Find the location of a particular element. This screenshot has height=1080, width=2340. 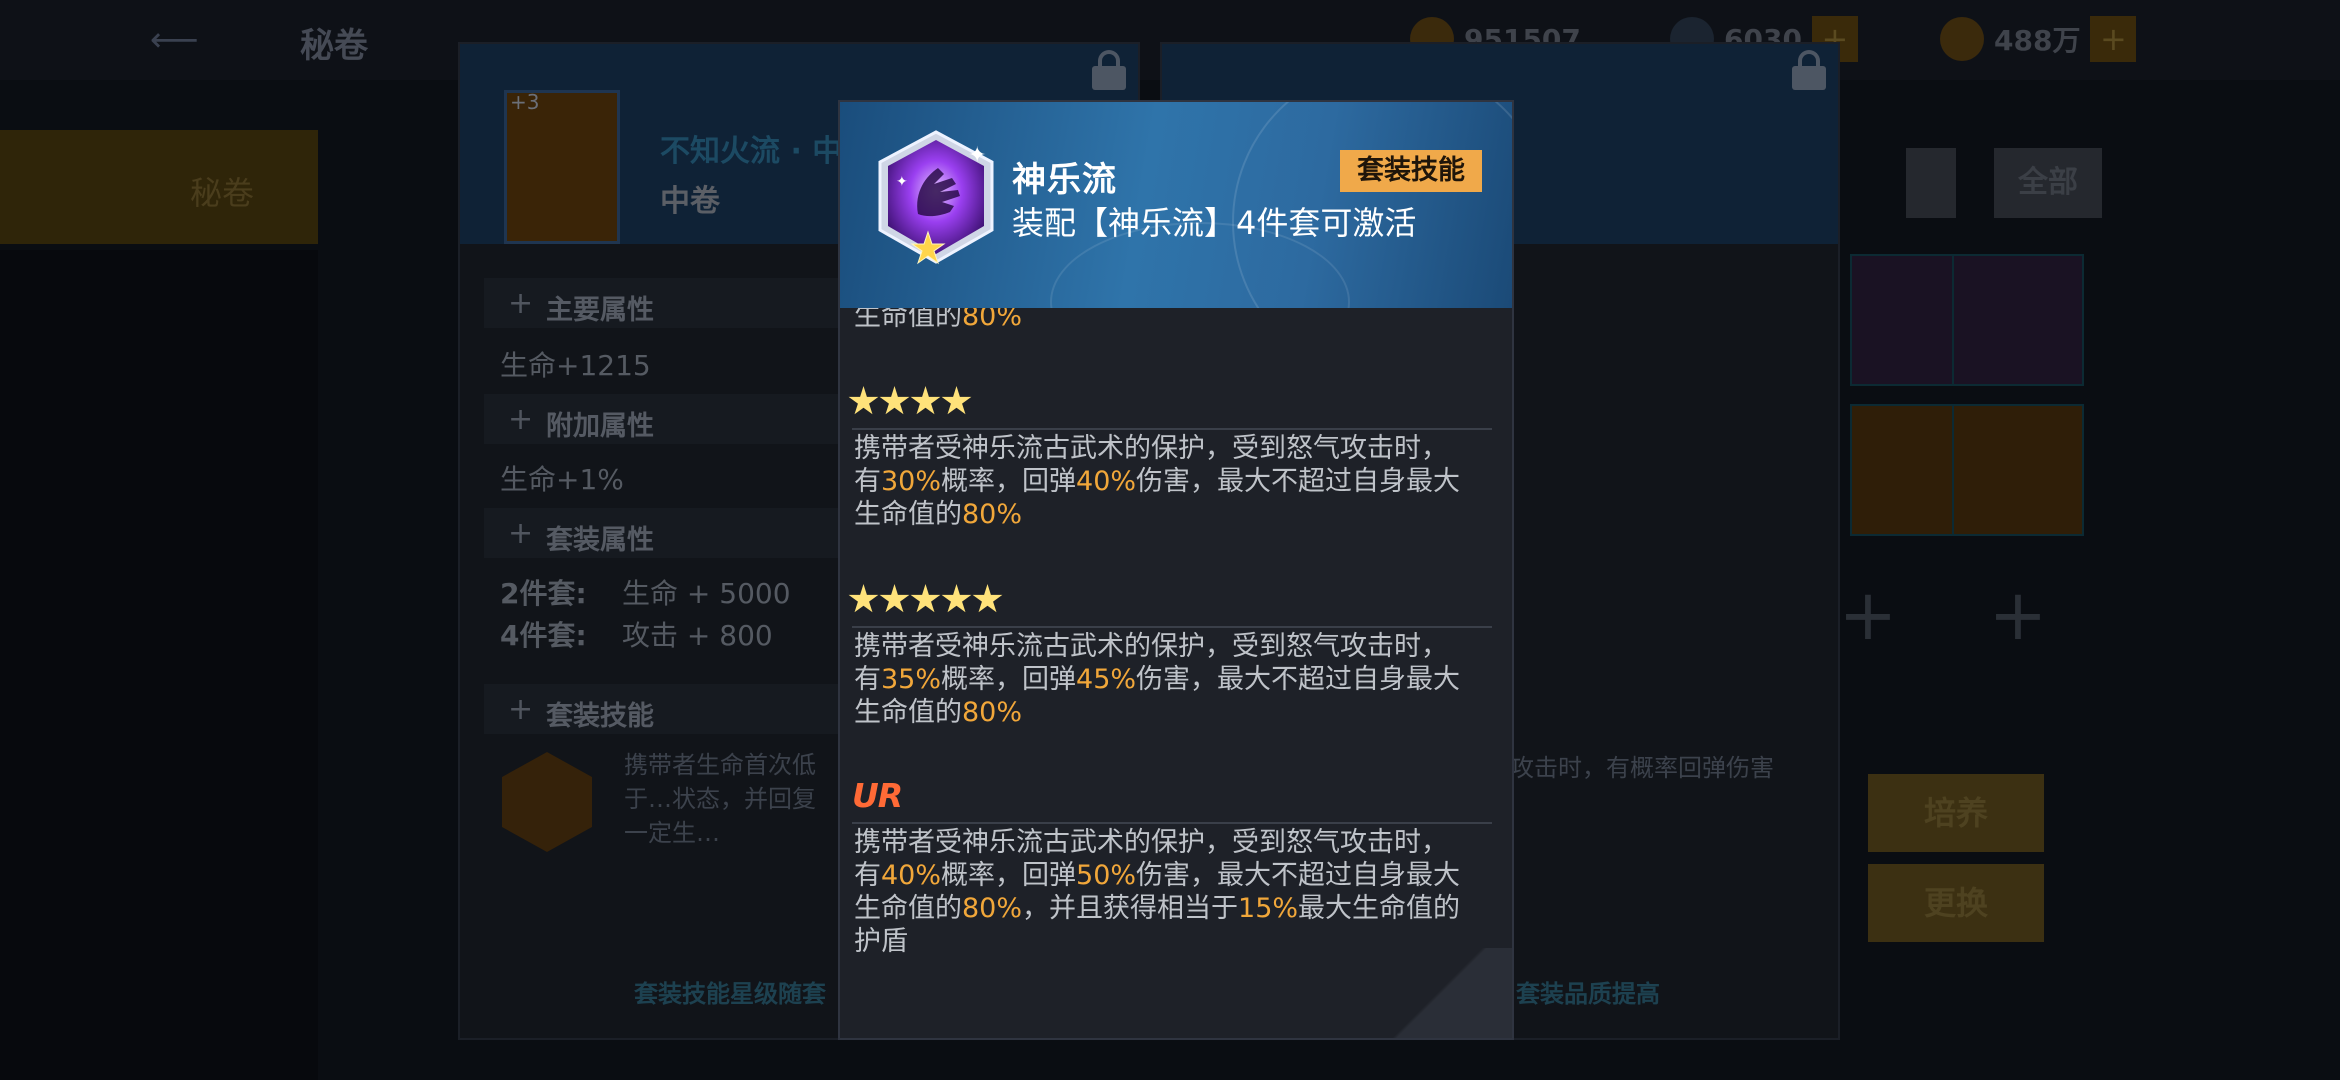

currency-coin: 488万 + is located at coordinates (2038, 39).